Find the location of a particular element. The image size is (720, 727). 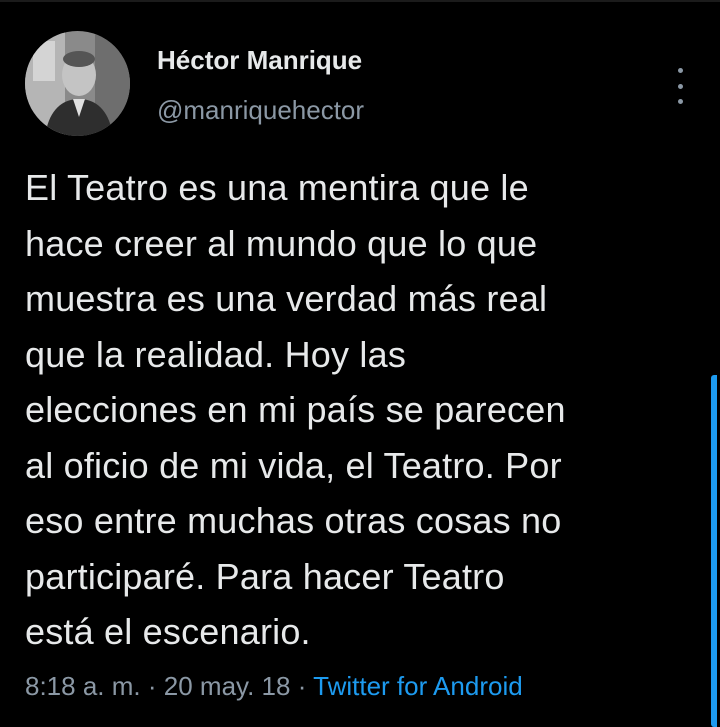

top-divider is located at coordinates (360, 1).